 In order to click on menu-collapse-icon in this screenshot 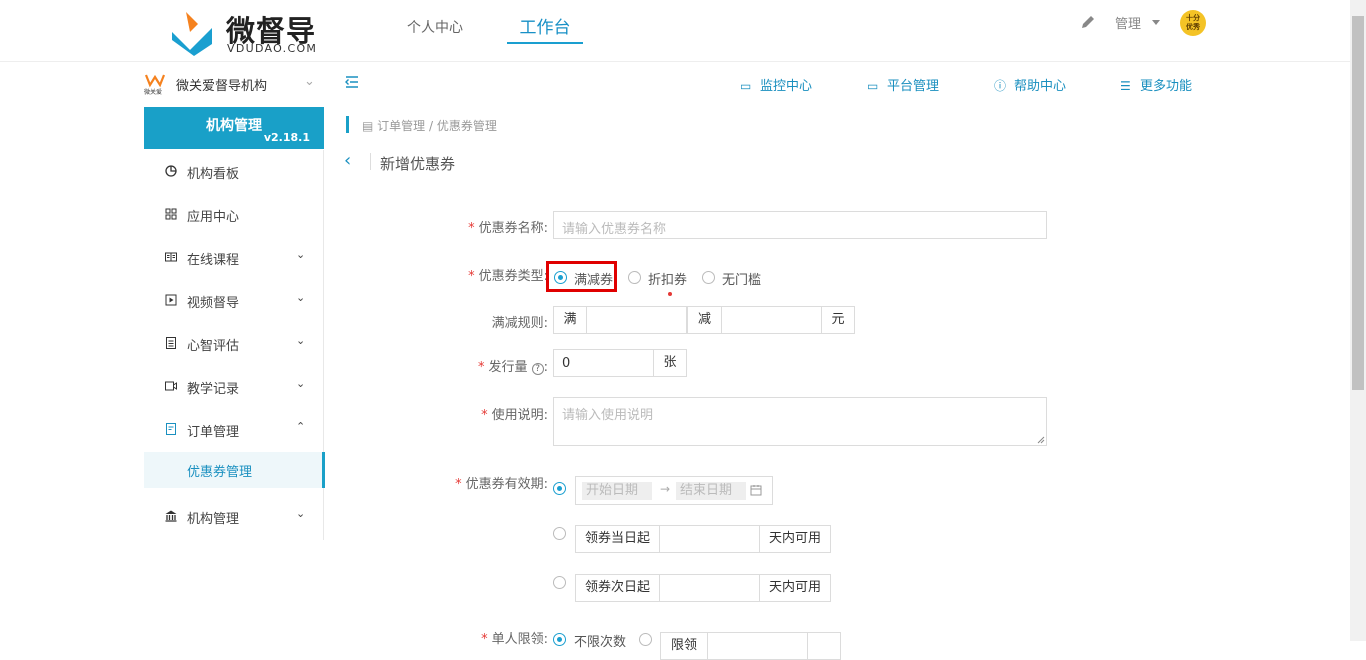, I will do `click(352, 82)`.